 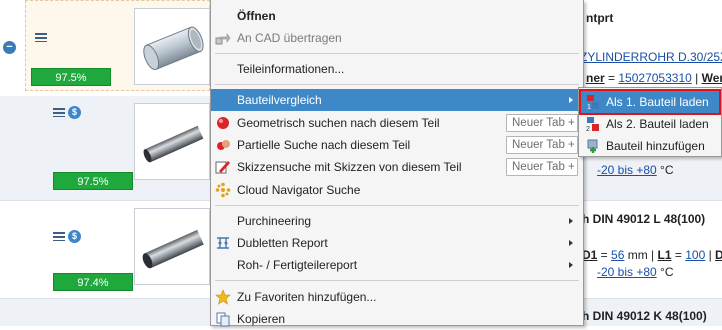 I want to click on row1-number-link: 15027053310, so click(x=654, y=78).